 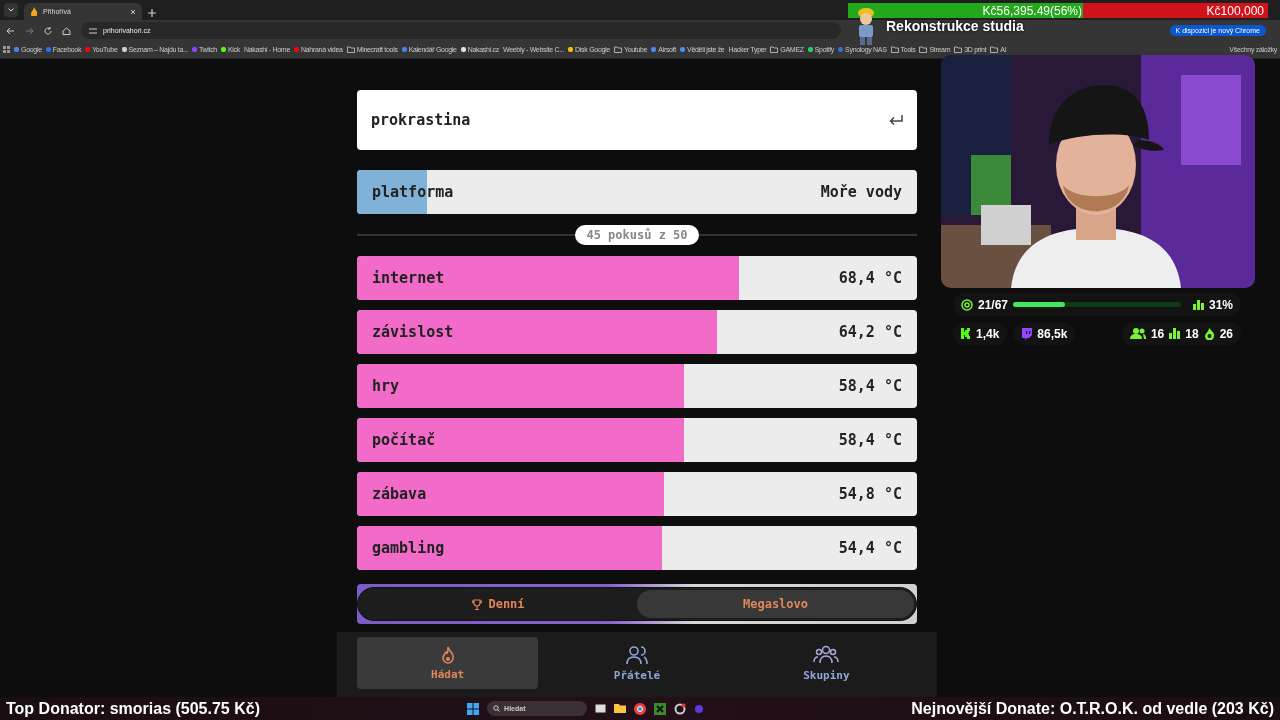 What do you see at coordinates (955, 26) in the screenshot?
I see `goal-title: Rekonstrukce studia` at bounding box center [955, 26].